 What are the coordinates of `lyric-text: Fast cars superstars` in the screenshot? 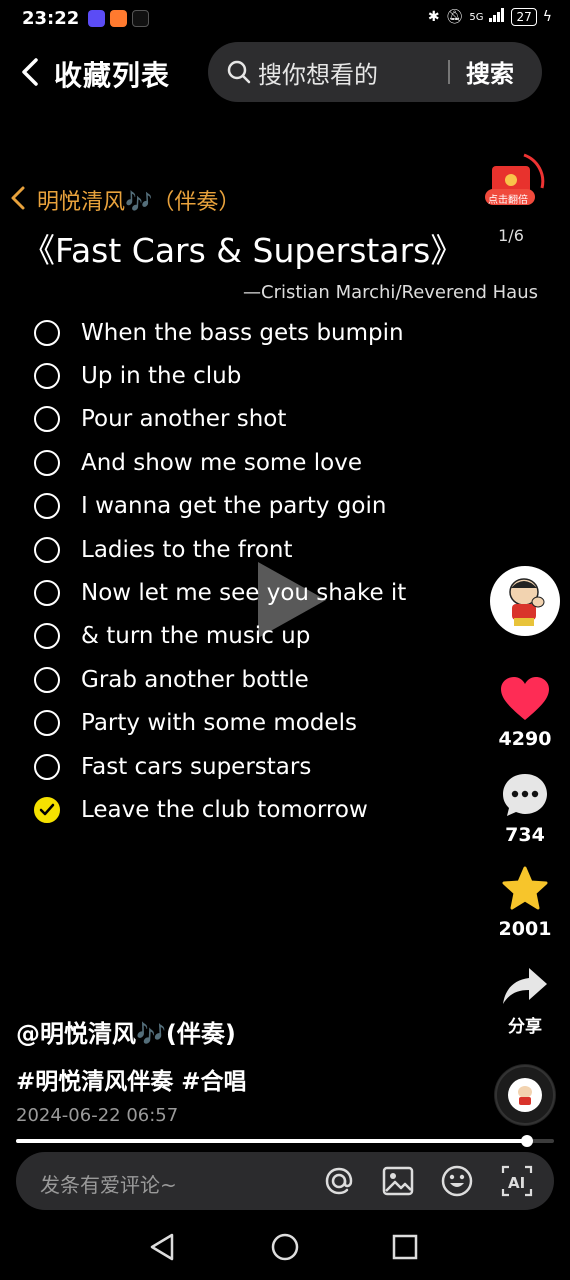 It's located at (196, 766).